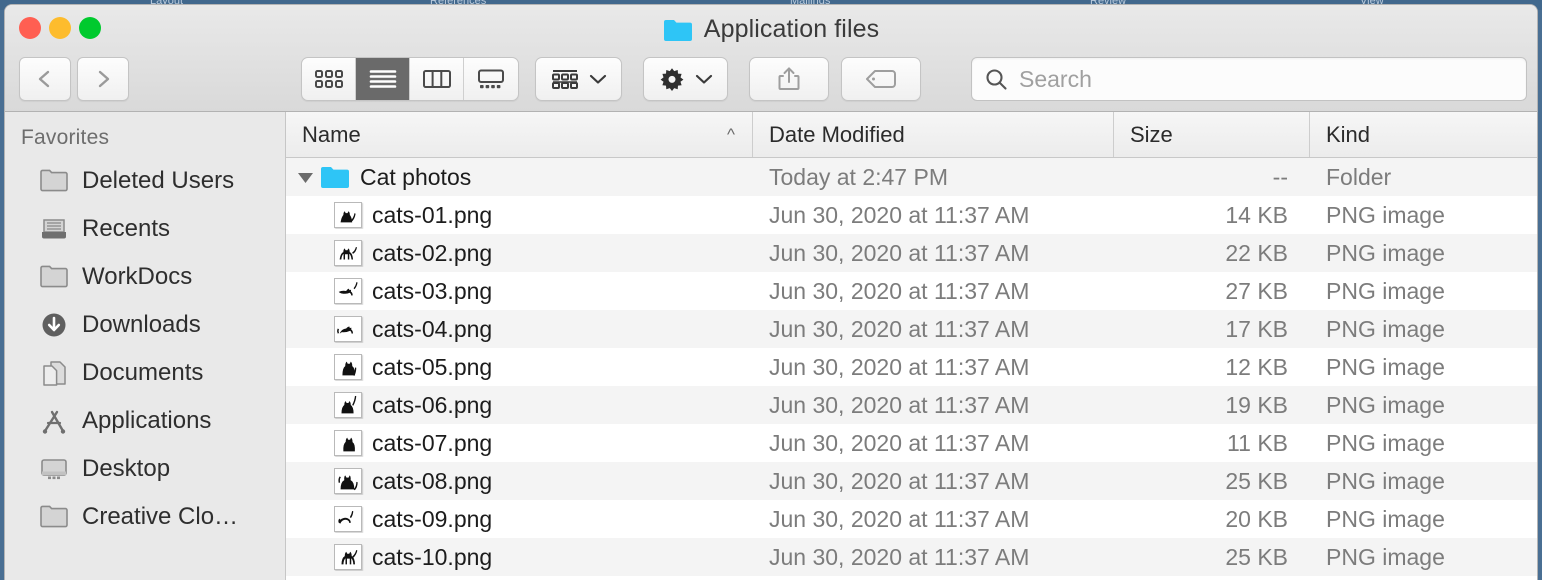 Image resolution: width=1542 pixels, height=580 pixels. Describe the element at coordinates (432, 252) in the screenshot. I see `file-name-label: cats-02.png` at that location.